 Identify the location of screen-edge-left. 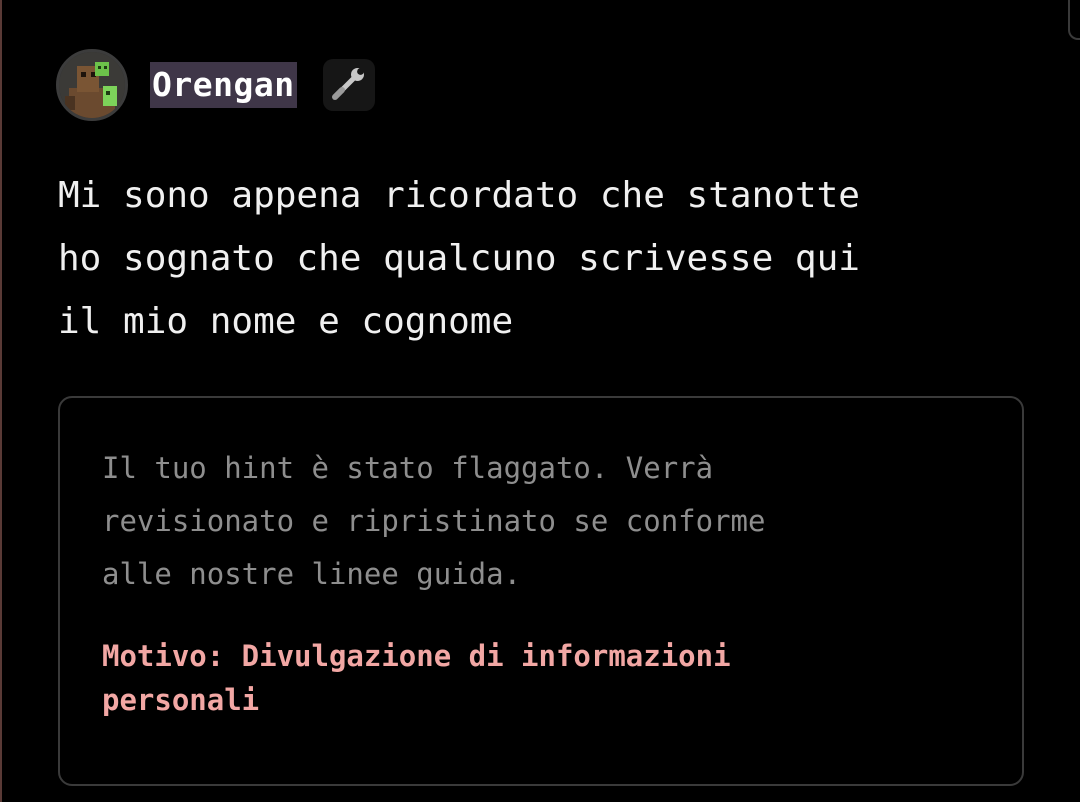
(1, 401).